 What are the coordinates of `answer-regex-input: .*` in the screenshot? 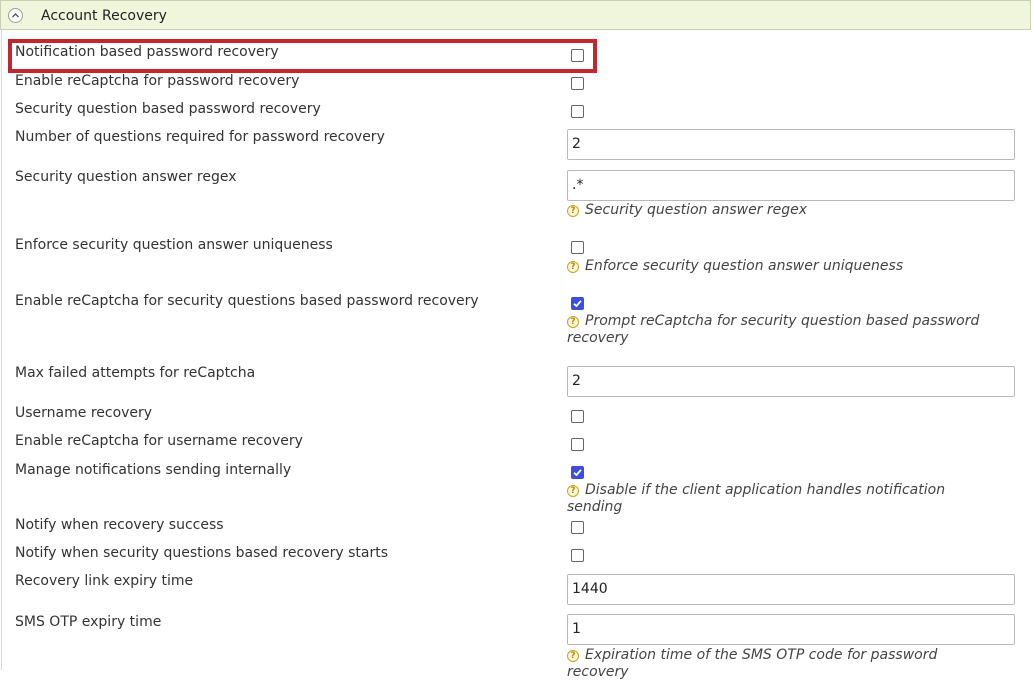 It's located at (791, 185).